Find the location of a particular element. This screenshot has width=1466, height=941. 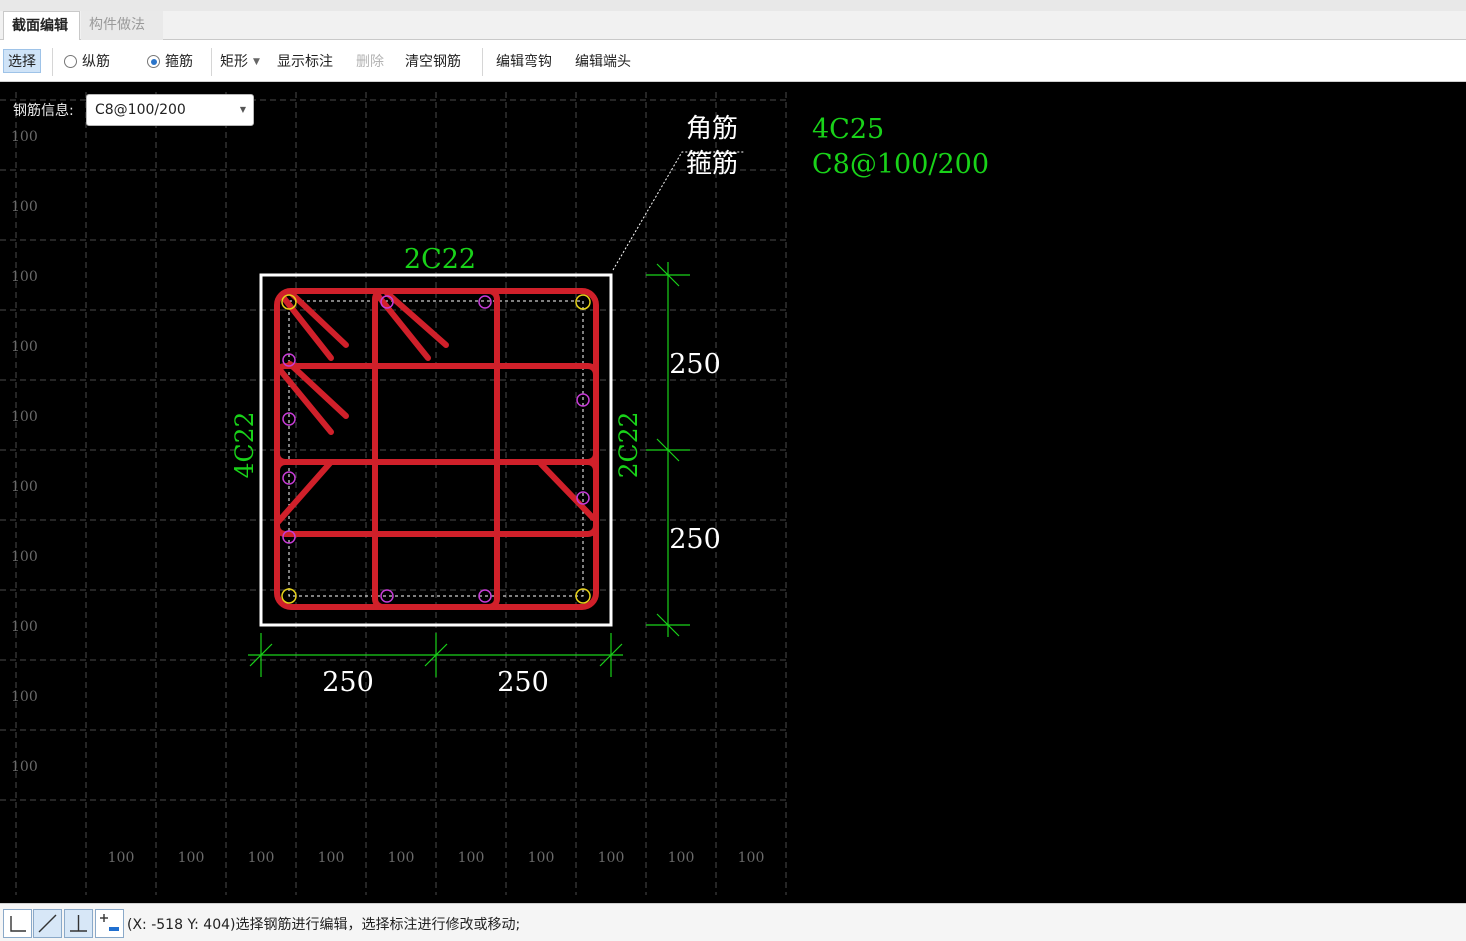

rebar-info-label: 钢筋信息: is located at coordinates (43, 111).